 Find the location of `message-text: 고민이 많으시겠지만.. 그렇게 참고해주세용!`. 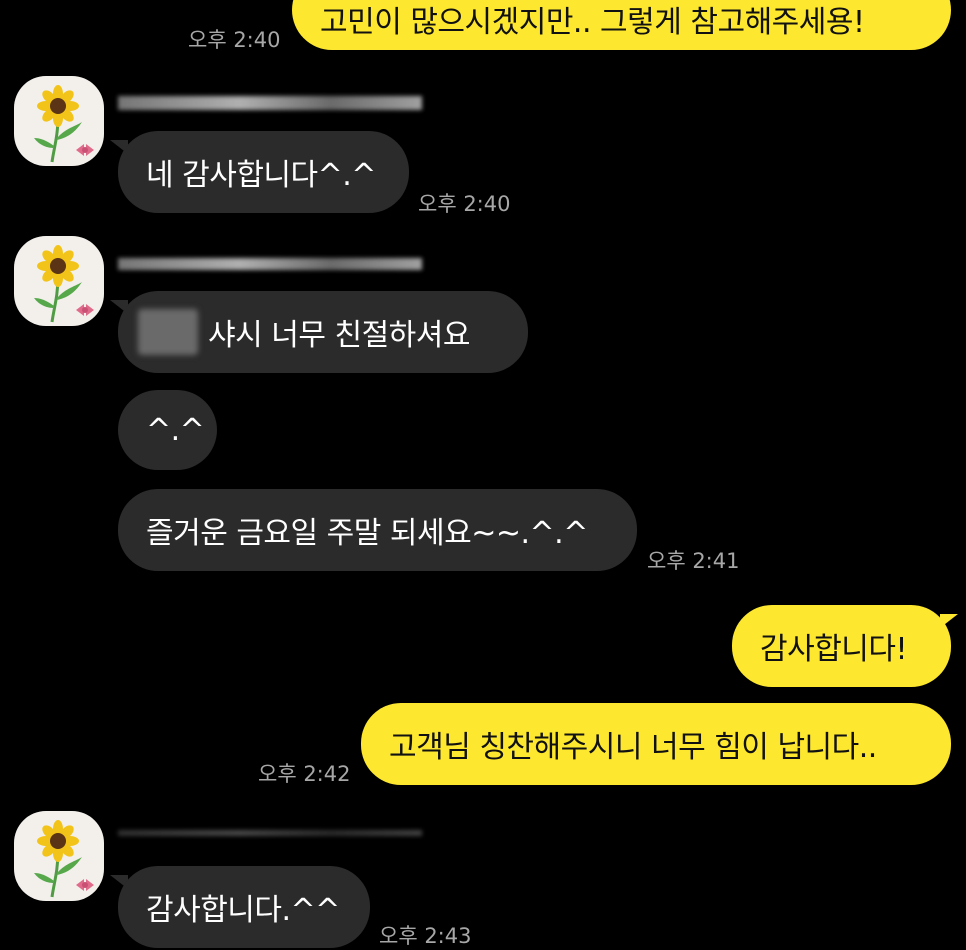

message-text: 고민이 많으시겠지만.. 그렇게 참고해주세용! is located at coordinates (592, 22).